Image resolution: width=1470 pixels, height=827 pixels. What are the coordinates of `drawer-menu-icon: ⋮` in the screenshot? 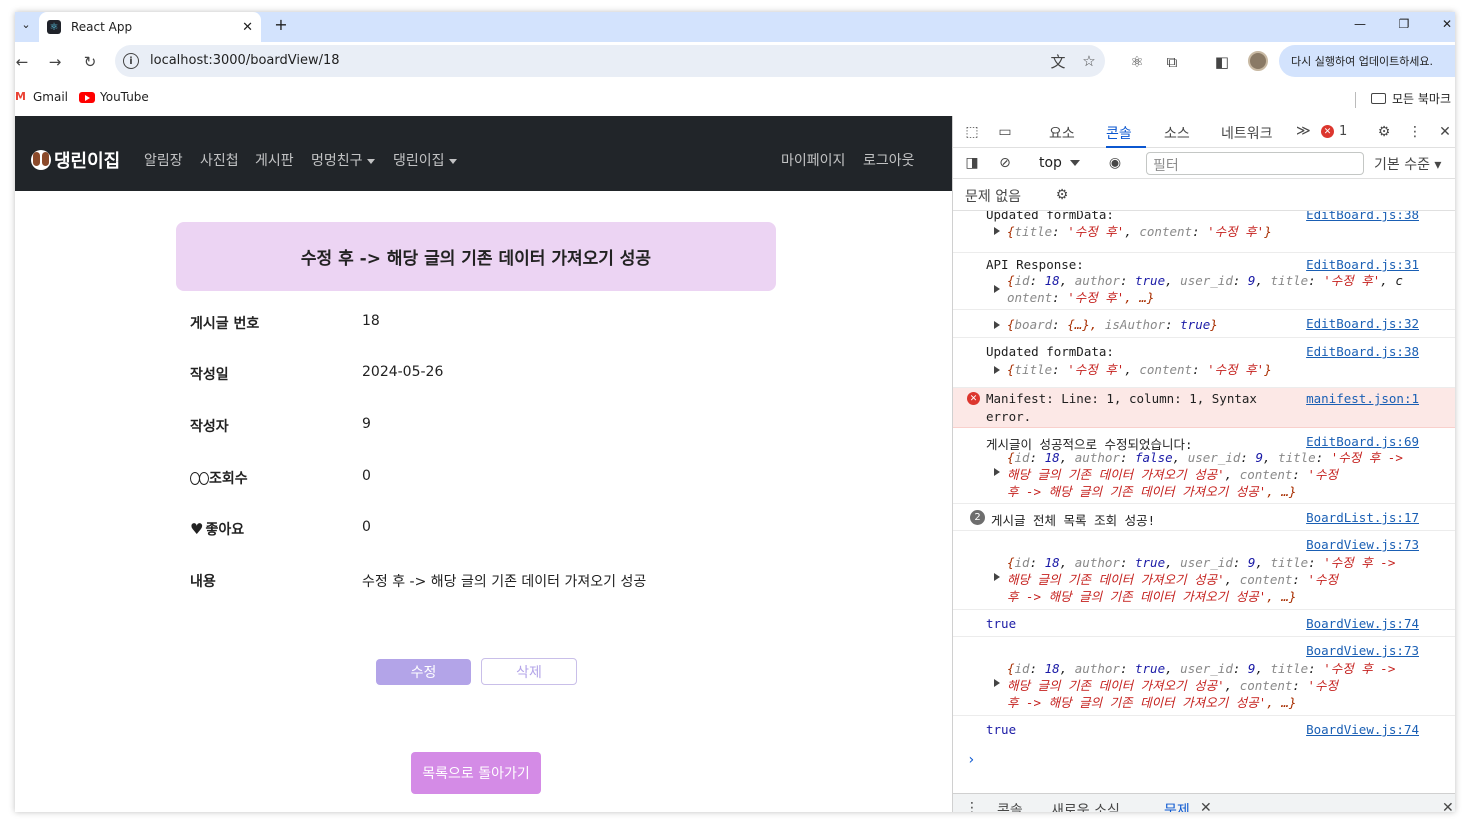 It's located at (972, 806).